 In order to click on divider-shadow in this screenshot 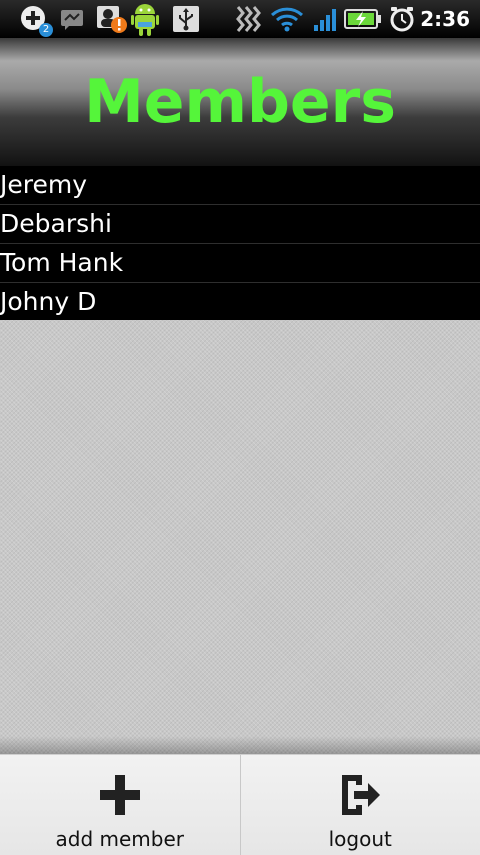, I will do `click(240, 745)`.